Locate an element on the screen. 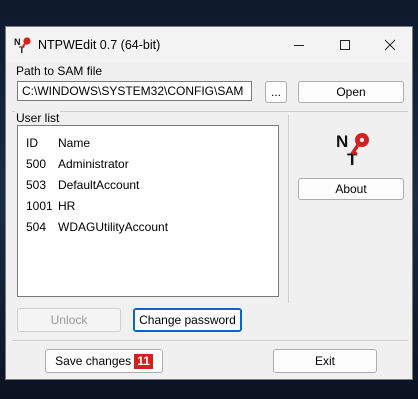 Image resolution: width=418 pixels, height=399 pixels. change-password-button: Change password is located at coordinates (187, 320).